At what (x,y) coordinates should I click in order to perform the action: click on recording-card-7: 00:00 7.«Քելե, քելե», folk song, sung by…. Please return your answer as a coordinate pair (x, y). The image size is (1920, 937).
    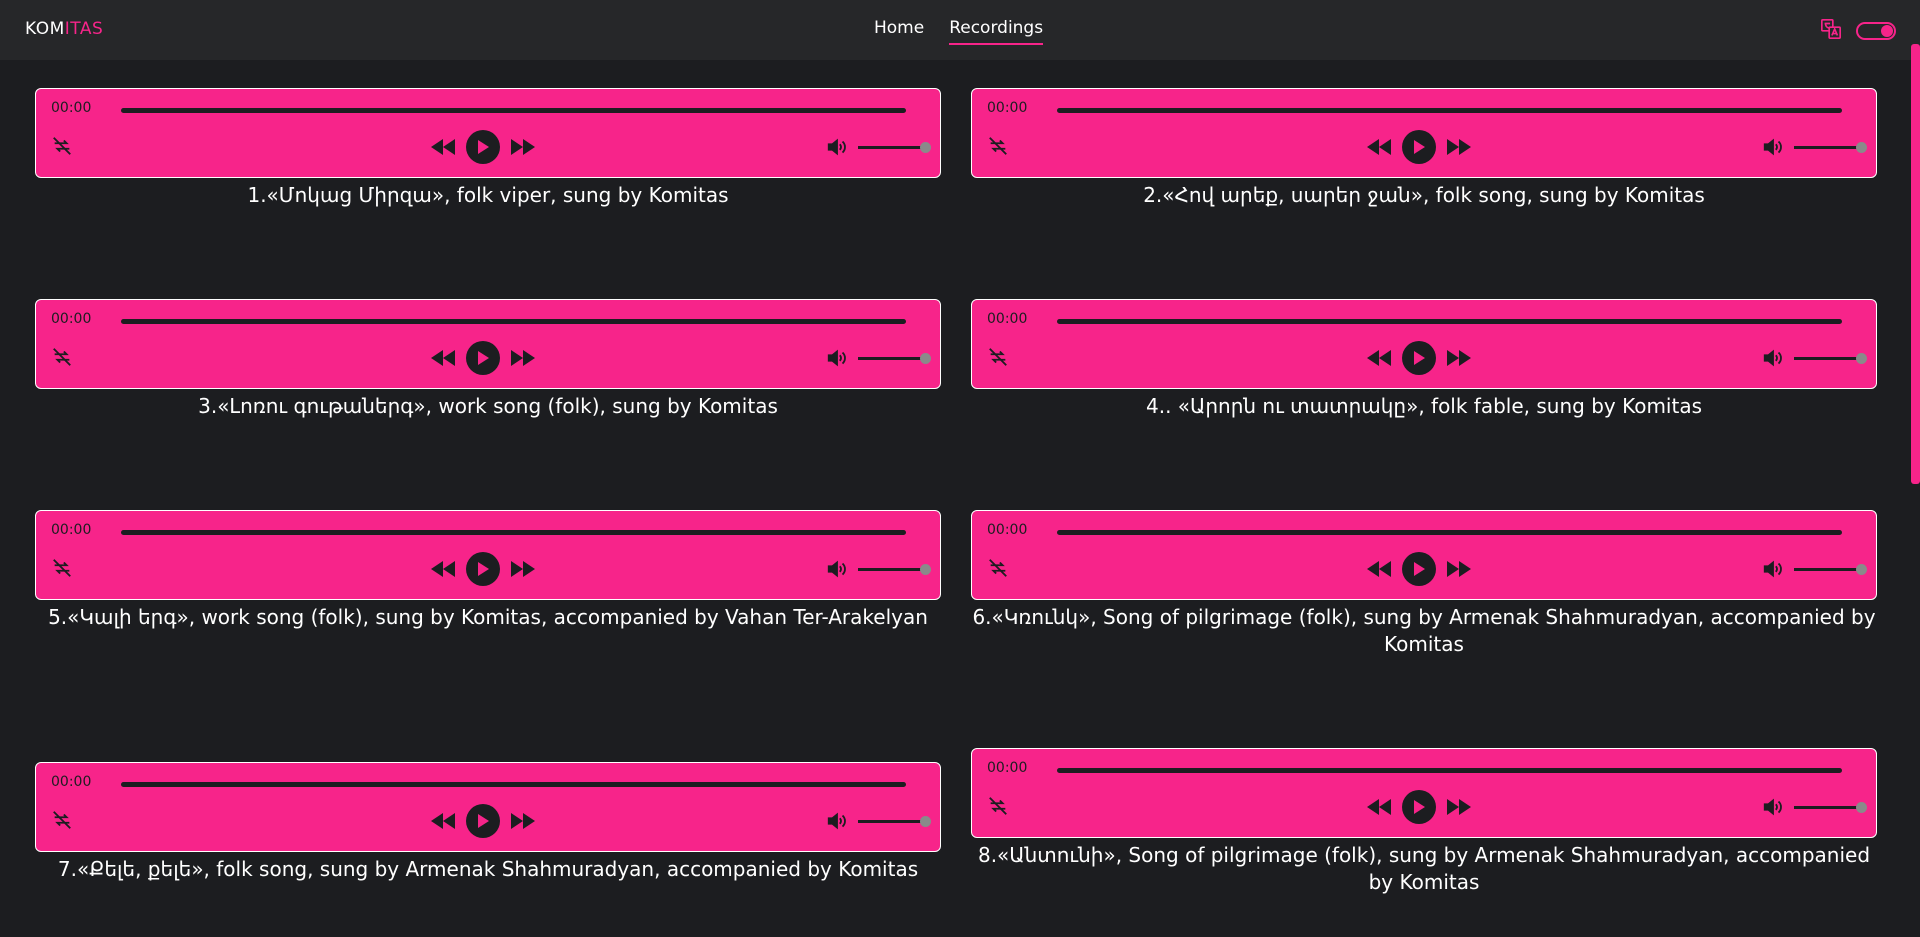
    Looking at the image, I should click on (488, 822).